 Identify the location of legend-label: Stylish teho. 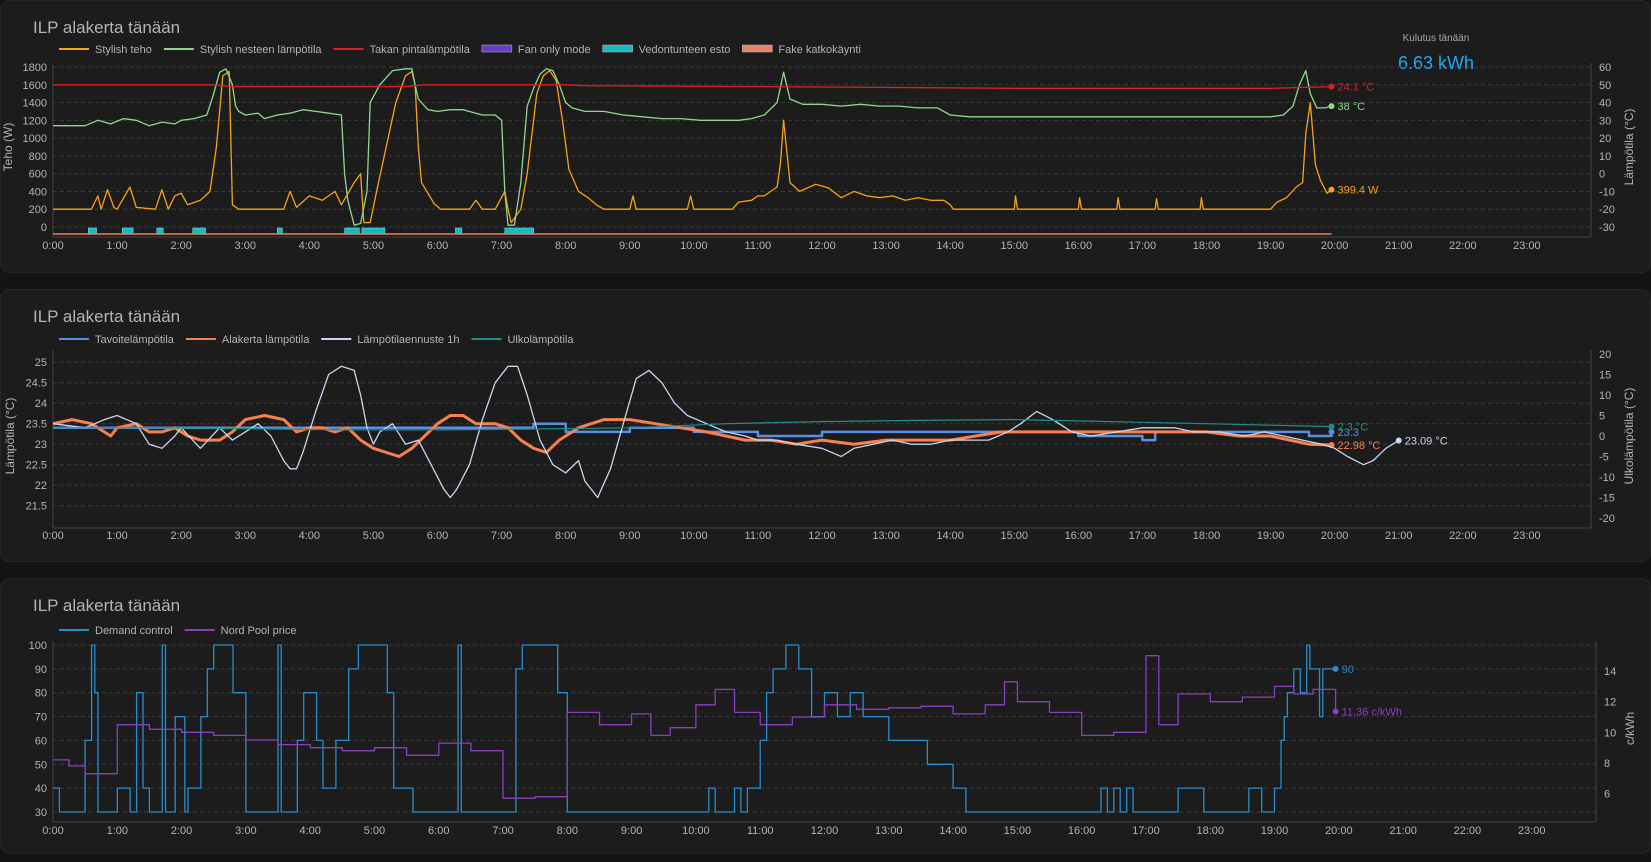
(123, 50).